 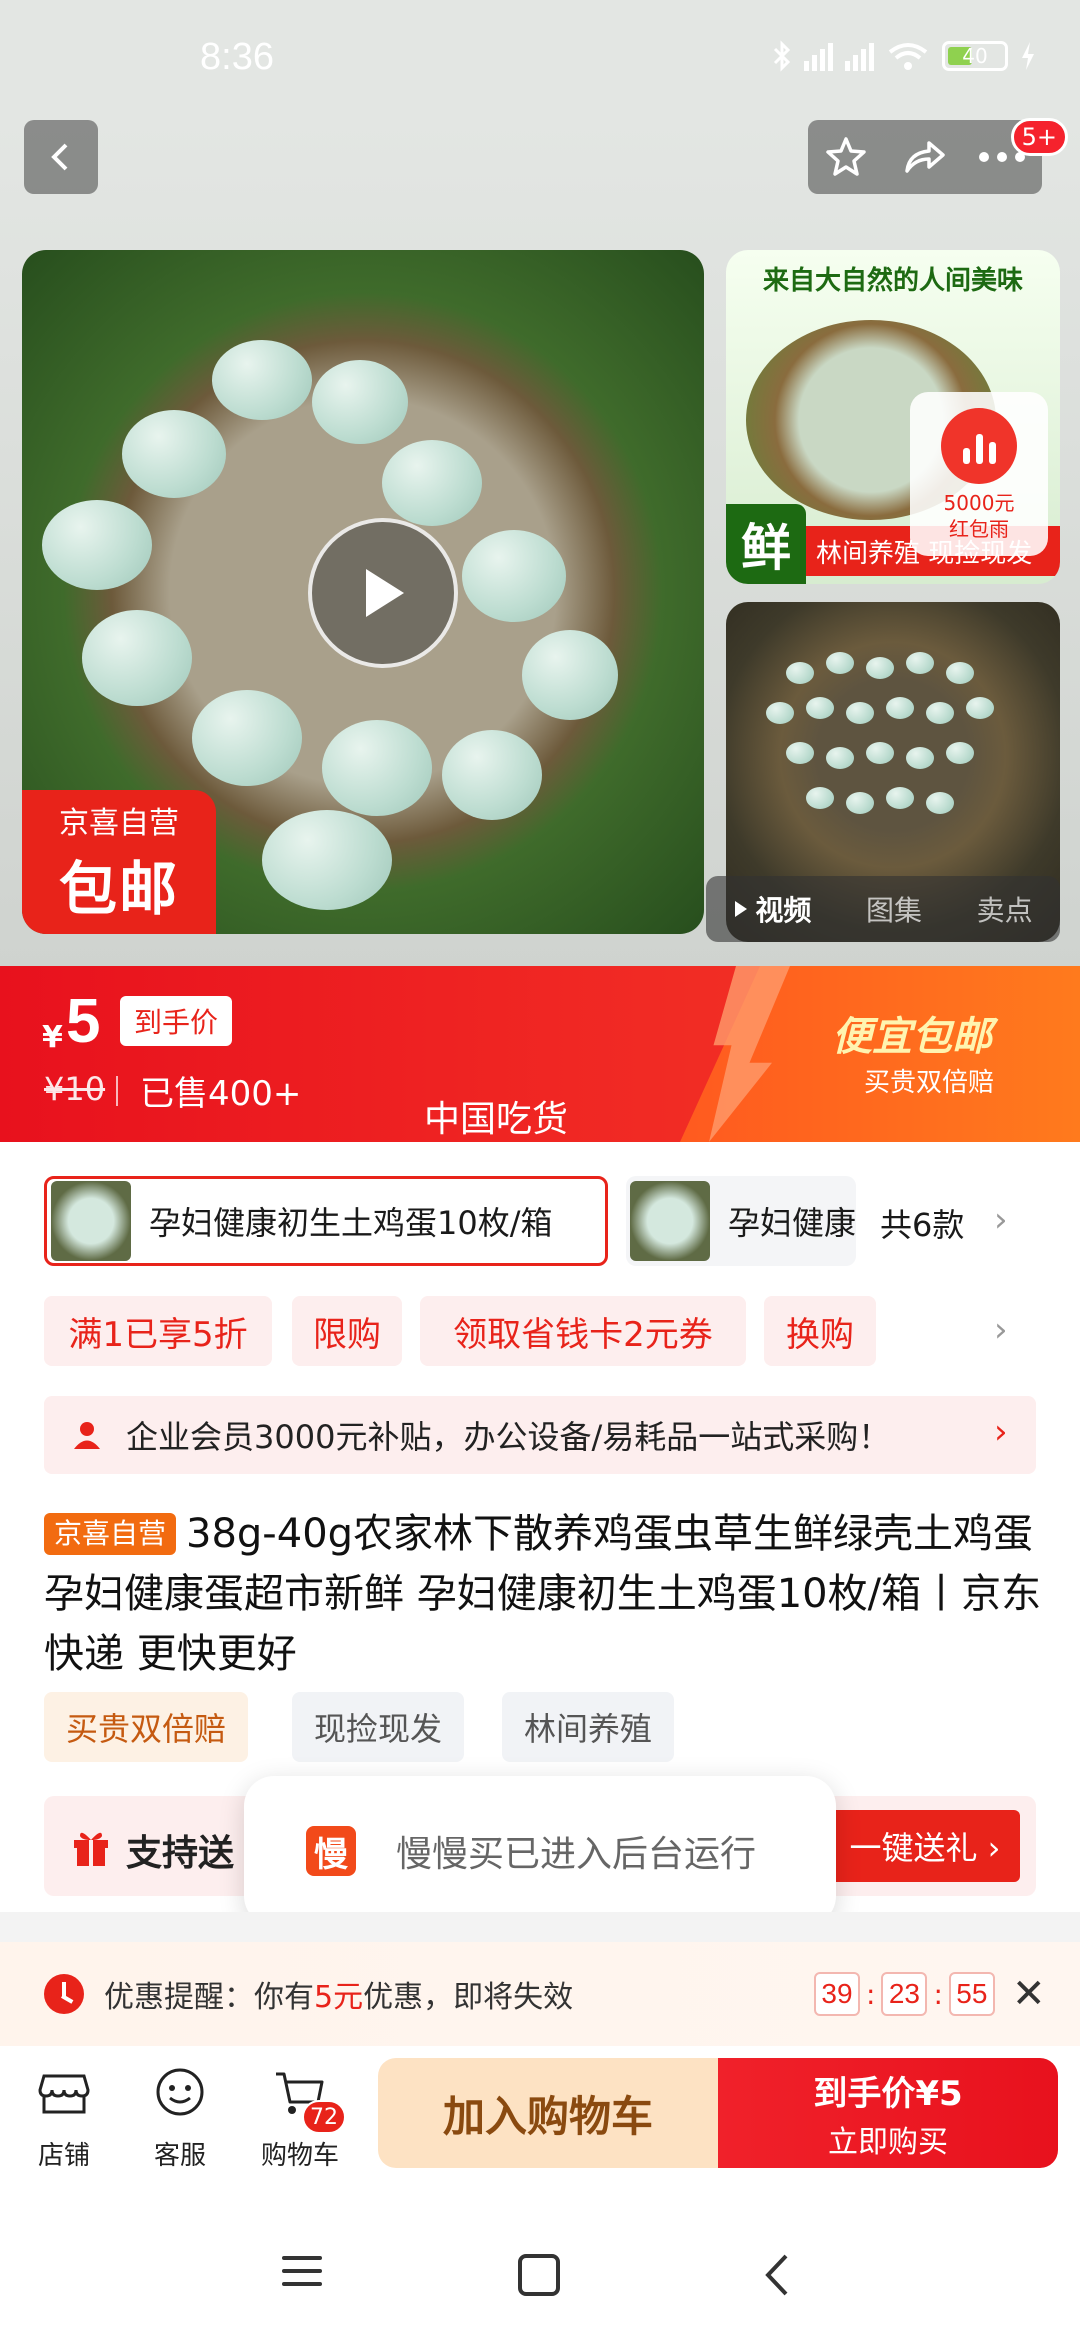 I want to click on badge-line-1: 京喜自营, so click(x=119, y=823).